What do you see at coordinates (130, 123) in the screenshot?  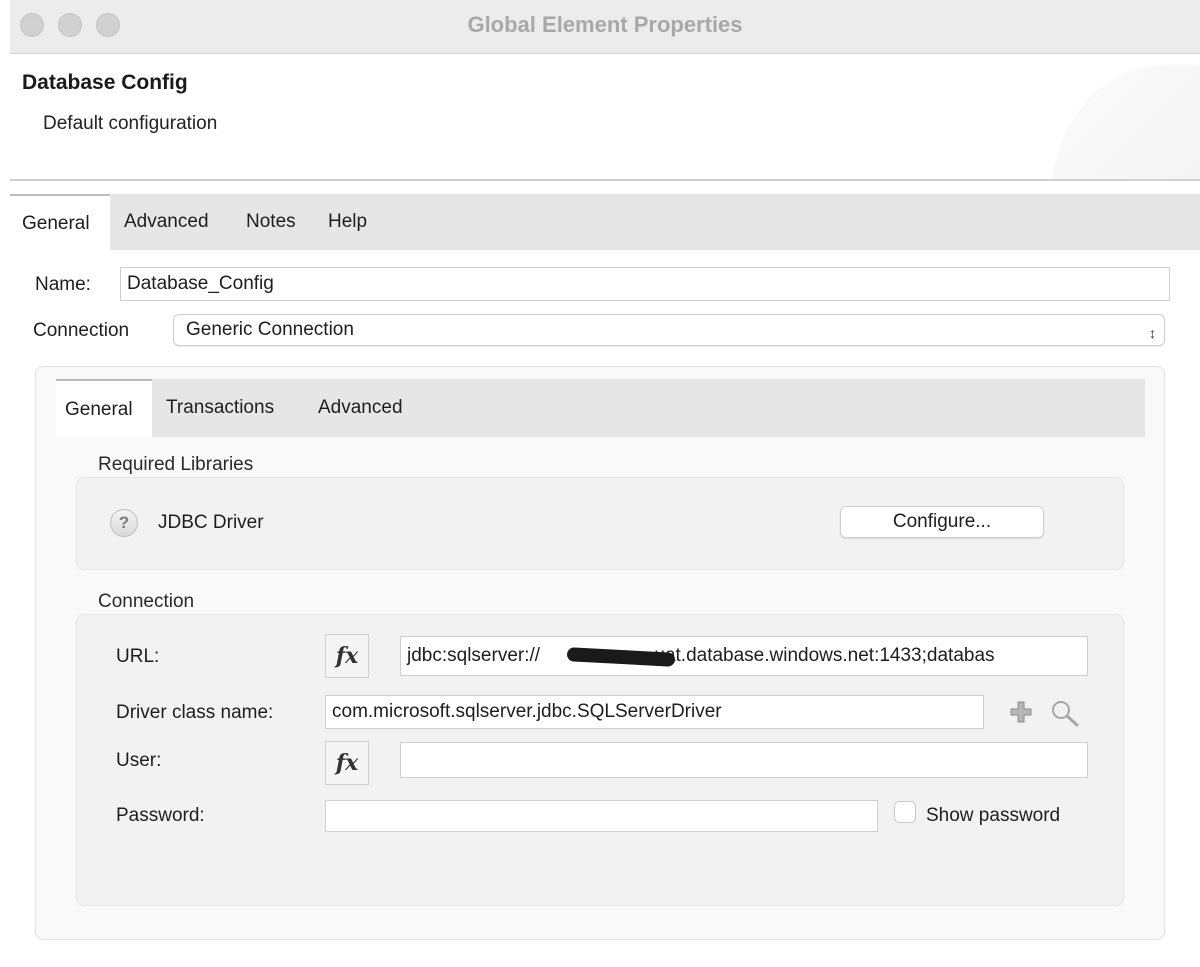 I see `header-subtitle: Default configuration` at bounding box center [130, 123].